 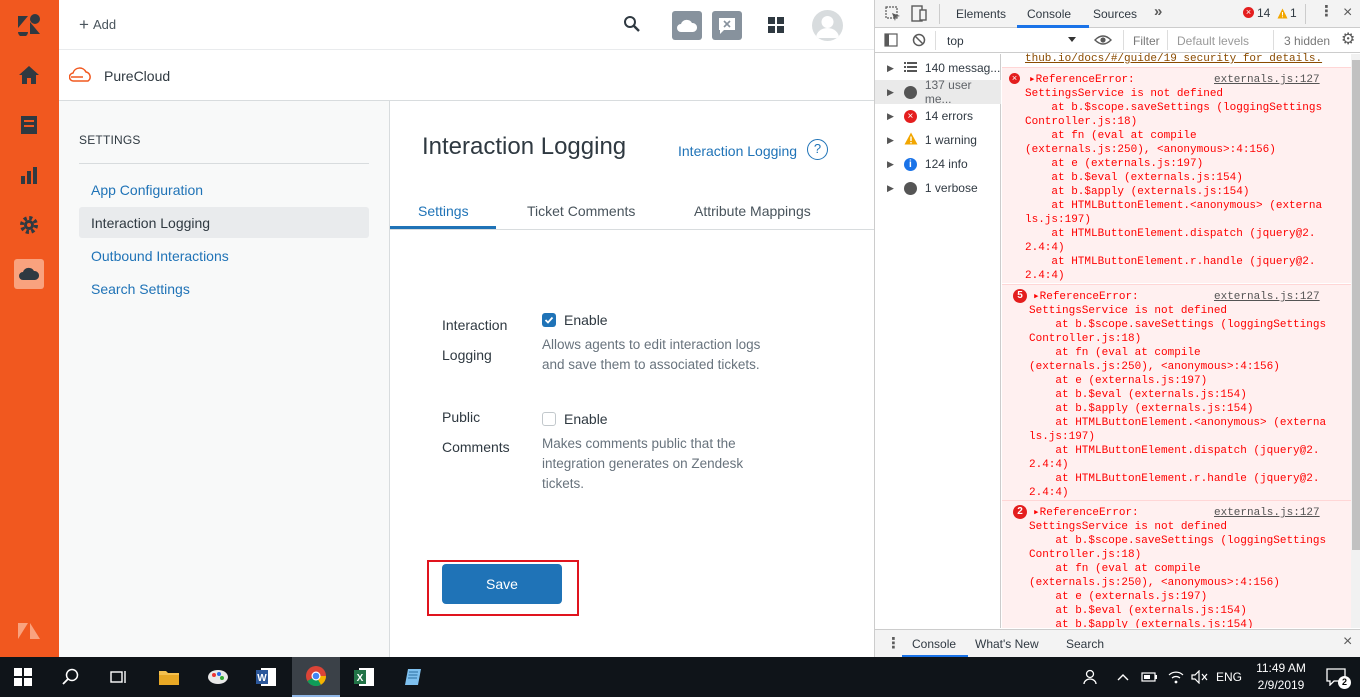 I want to click on filter-input: Filter, so click(x=1146, y=41).